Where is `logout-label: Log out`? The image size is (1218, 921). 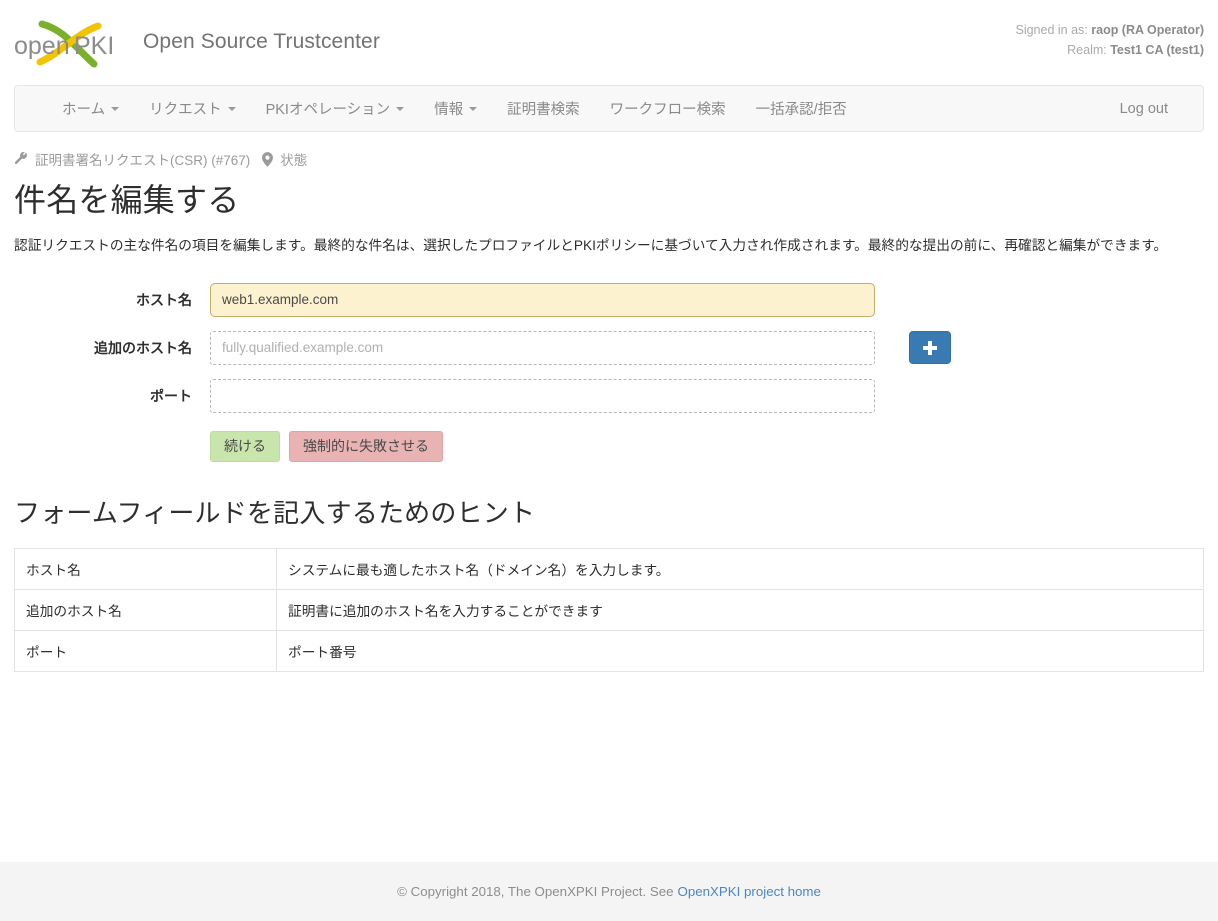 logout-label: Log out is located at coordinates (1143, 108).